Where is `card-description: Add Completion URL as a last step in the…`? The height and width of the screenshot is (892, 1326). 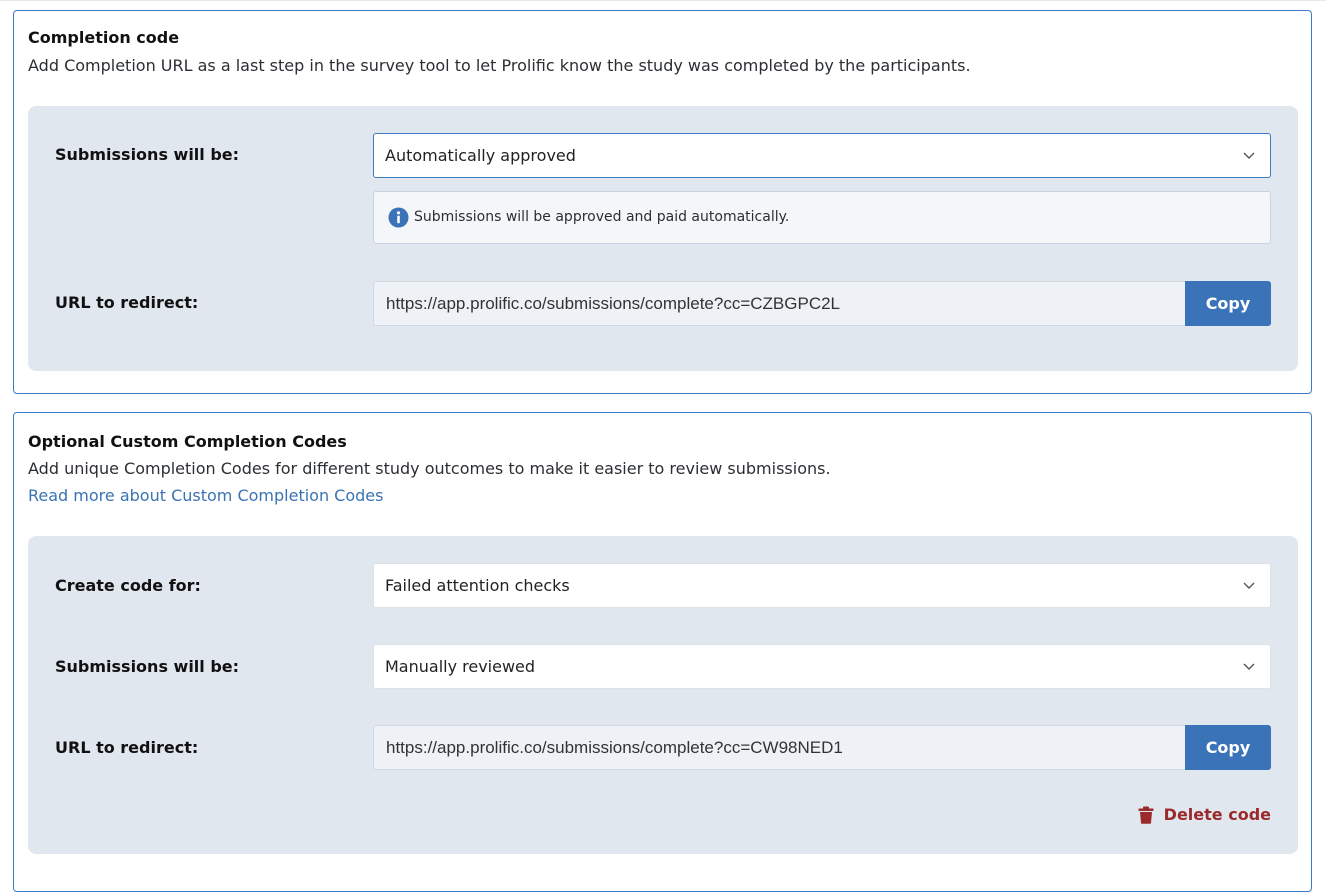 card-description: Add Completion URL as a last step in the… is located at coordinates (499, 65).